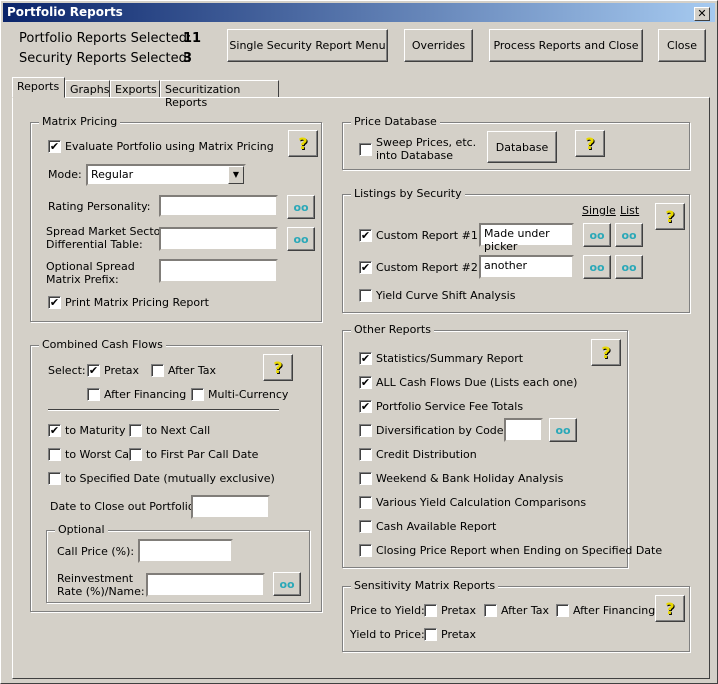 This screenshot has height=684, width=718. Describe the element at coordinates (202, 454) in the screenshot. I see `to-first-par-label: to First Par Call Date` at that location.